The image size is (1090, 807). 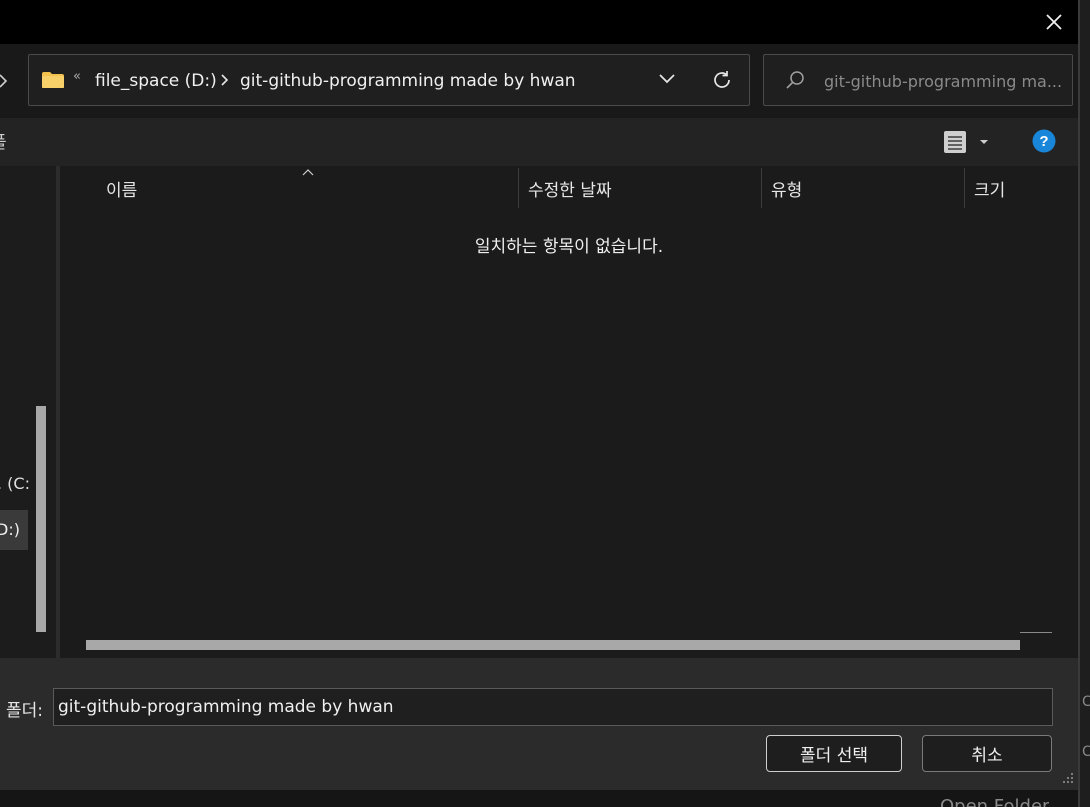 I want to click on horizontal-scrollbar, so click(x=553, y=645).